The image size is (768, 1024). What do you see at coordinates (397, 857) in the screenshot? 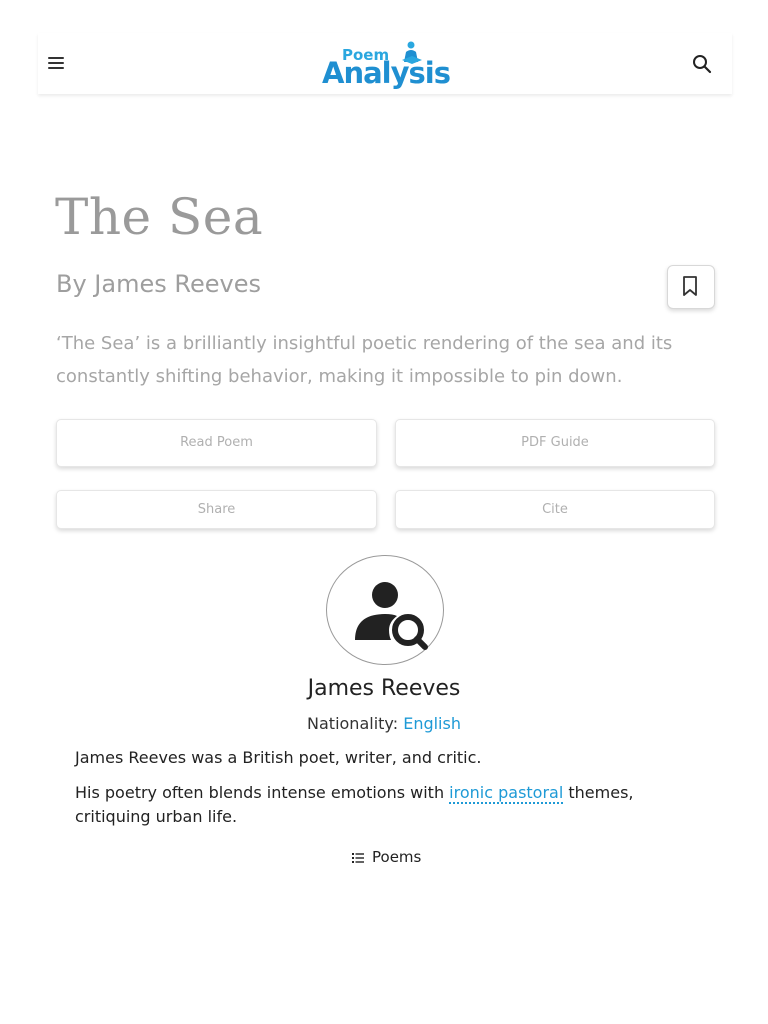
I see `poems-link-label: Poems` at bounding box center [397, 857].